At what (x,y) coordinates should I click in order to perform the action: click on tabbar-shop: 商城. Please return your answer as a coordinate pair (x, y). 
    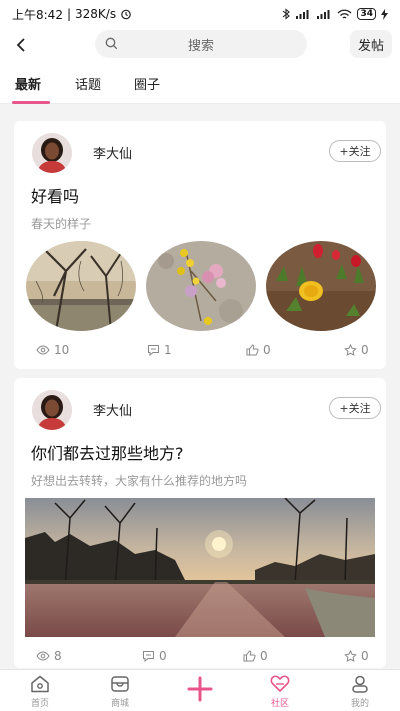
    Looking at the image, I should click on (120, 691).